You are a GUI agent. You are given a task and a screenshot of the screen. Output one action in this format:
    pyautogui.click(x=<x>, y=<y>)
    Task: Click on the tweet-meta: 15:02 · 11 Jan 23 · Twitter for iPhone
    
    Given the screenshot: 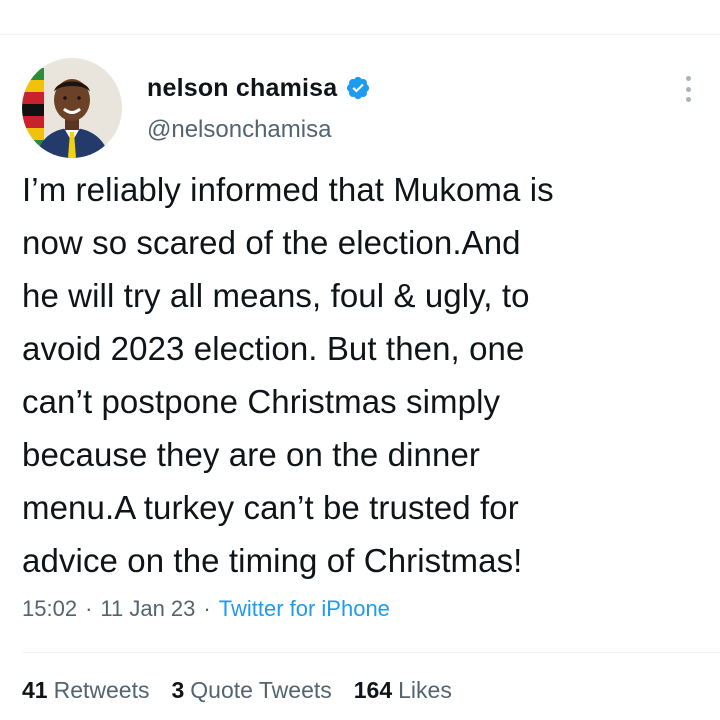 What is the action you would take?
    pyautogui.click(x=206, y=609)
    